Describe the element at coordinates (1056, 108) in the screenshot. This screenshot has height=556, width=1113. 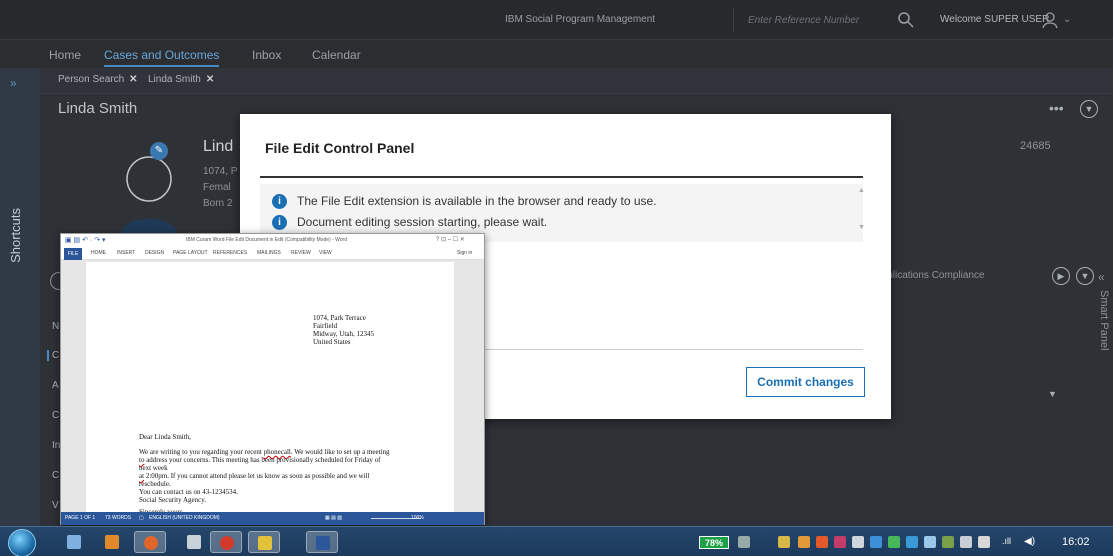
I see `more-actions-icon: •••` at that location.